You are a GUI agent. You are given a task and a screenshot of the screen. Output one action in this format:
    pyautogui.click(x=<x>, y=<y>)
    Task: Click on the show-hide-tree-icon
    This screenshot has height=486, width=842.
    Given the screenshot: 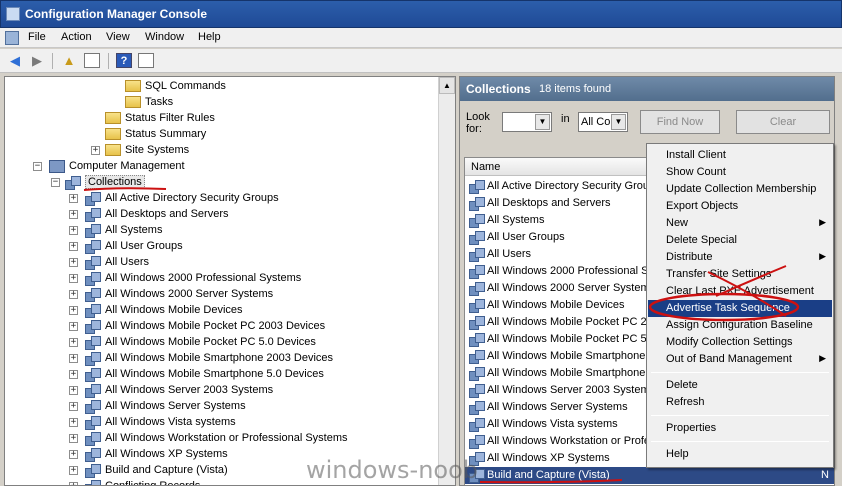 What is the action you would take?
    pyautogui.click(x=92, y=60)
    